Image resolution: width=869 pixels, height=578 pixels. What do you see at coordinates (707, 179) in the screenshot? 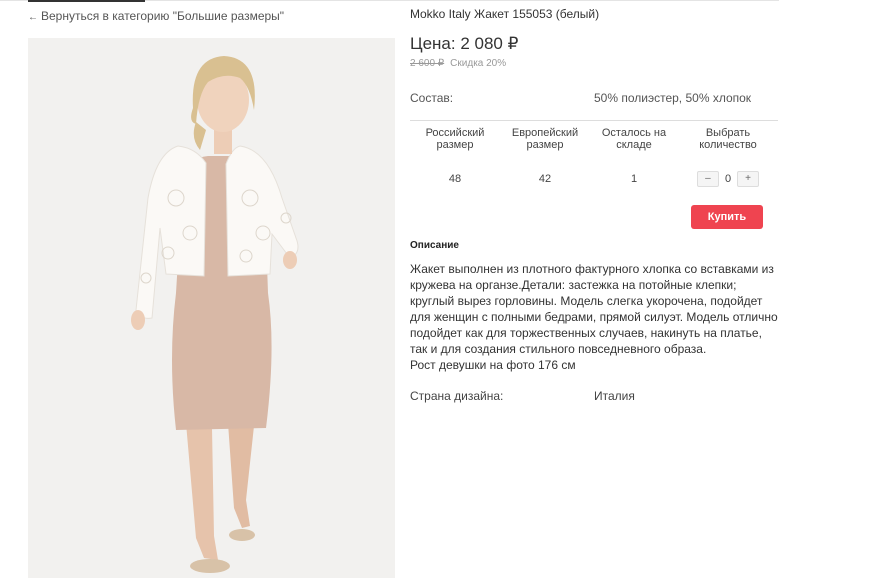
I see `decrement-button: –` at bounding box center [707, 179].